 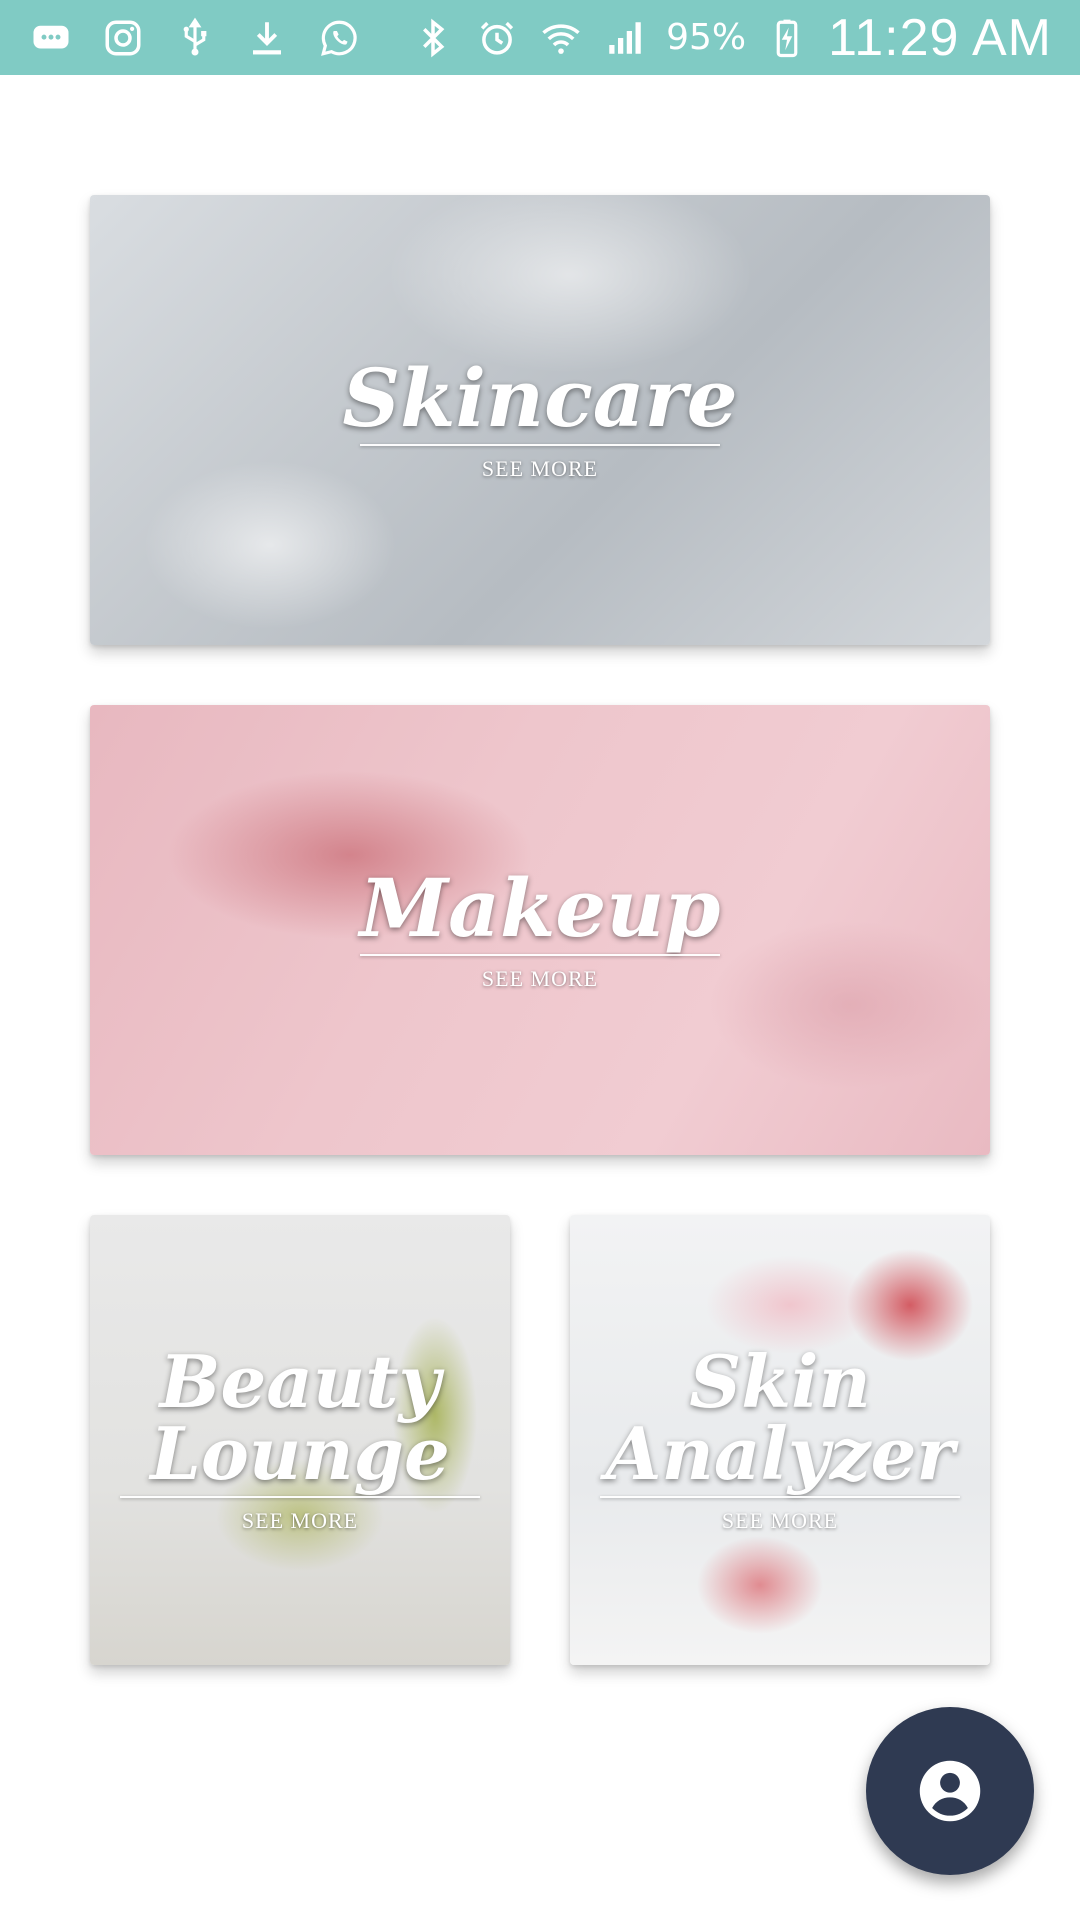 I want to click on status-bar-system: 95% 11:29 AM, so click(x=731, y=38).